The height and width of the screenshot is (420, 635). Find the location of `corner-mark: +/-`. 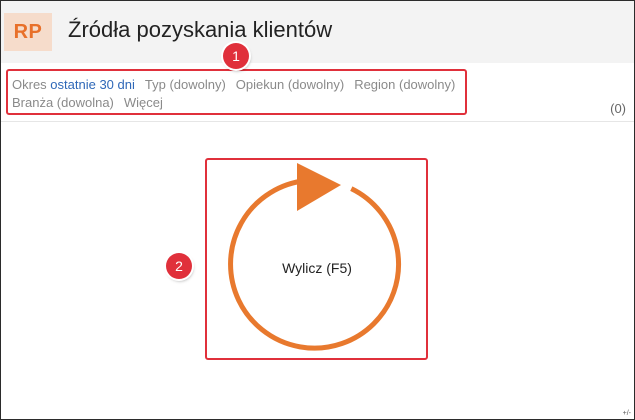

corner-mark: +/- is located at coordinates (626, 413).